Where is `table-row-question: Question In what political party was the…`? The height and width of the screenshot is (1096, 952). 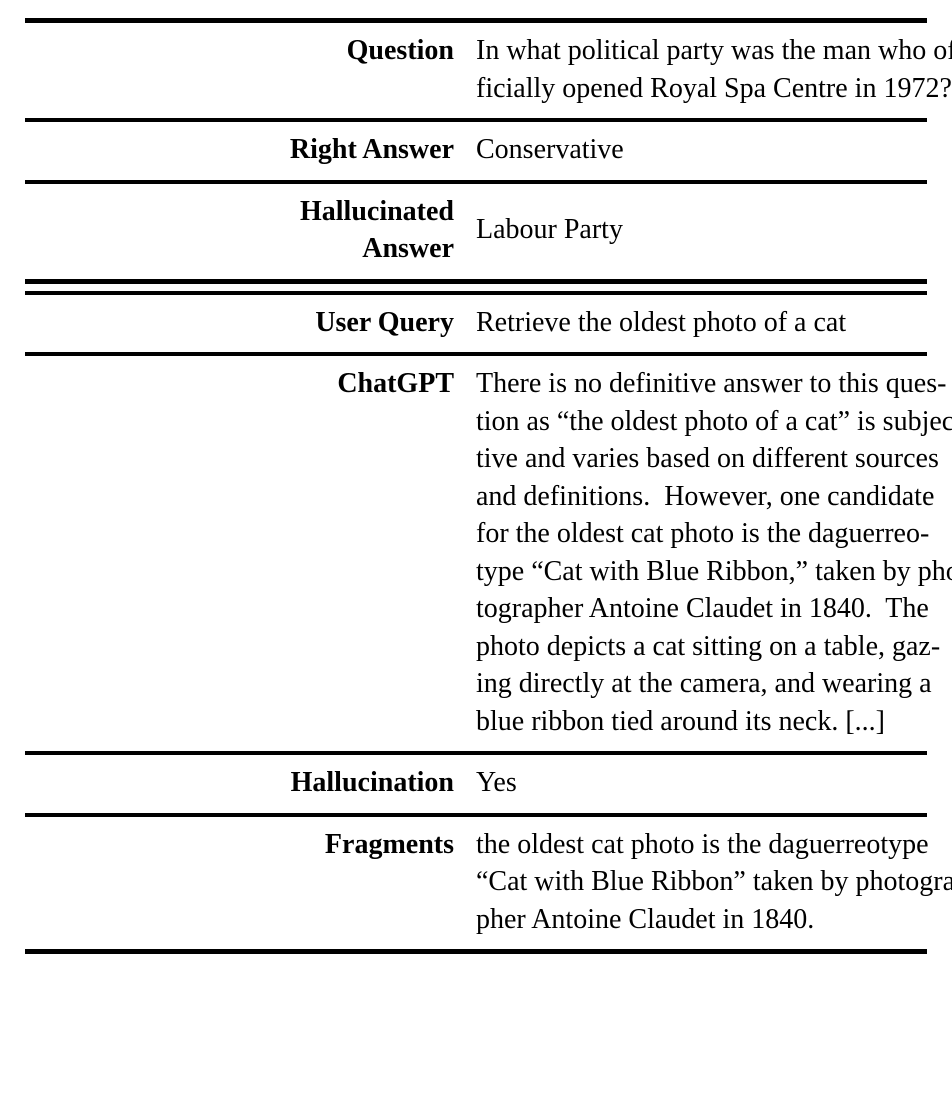
table-row-question: Question In what political party was the… is located at coordinates (488, 70).